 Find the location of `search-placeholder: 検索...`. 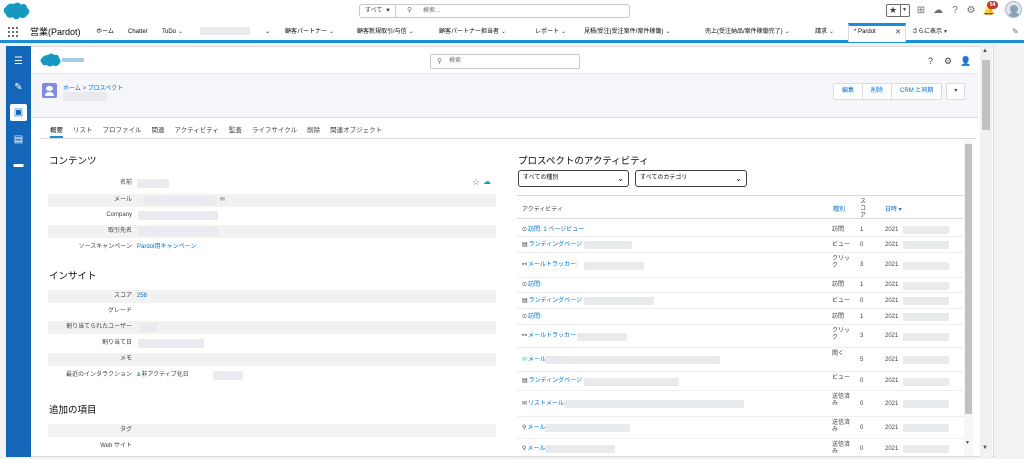

search-placeholder: 検索... is located at coordinates (432, 11).